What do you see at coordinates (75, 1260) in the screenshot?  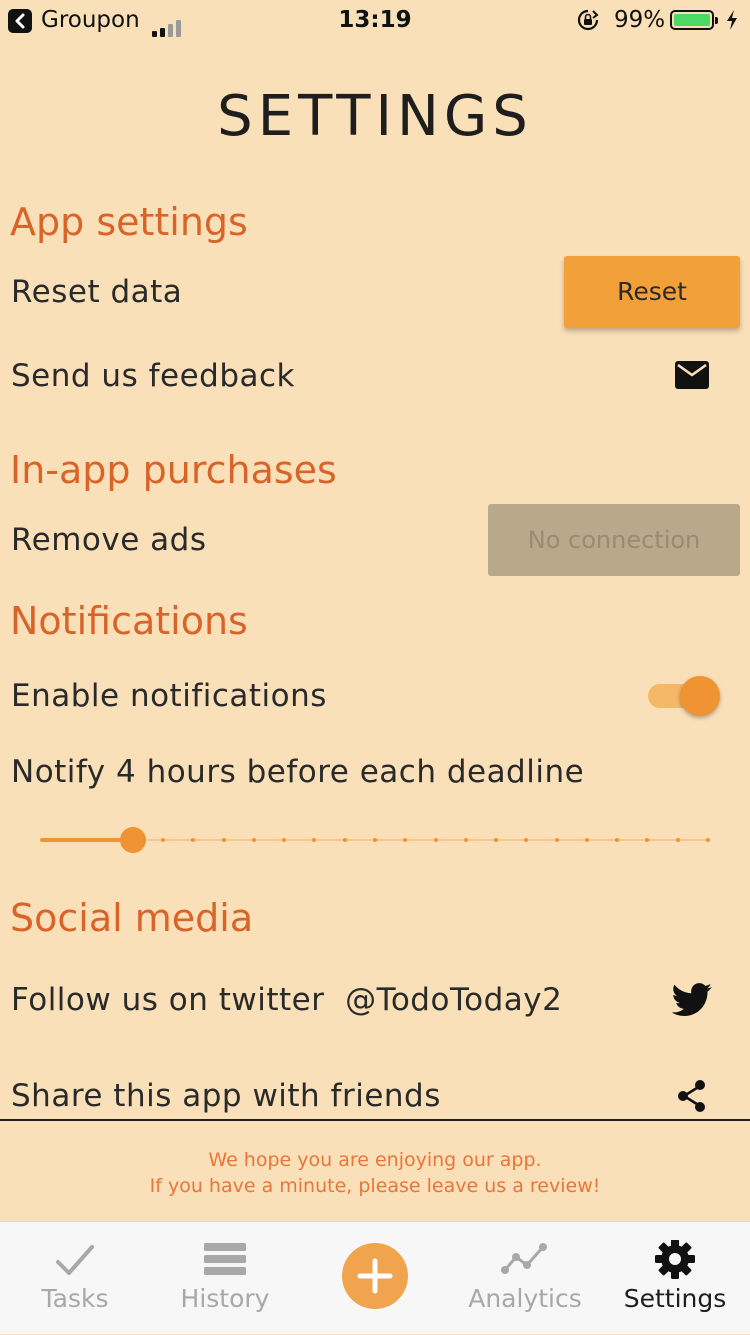 I see `checkmark-icon` at bounding box center [75, 1260].